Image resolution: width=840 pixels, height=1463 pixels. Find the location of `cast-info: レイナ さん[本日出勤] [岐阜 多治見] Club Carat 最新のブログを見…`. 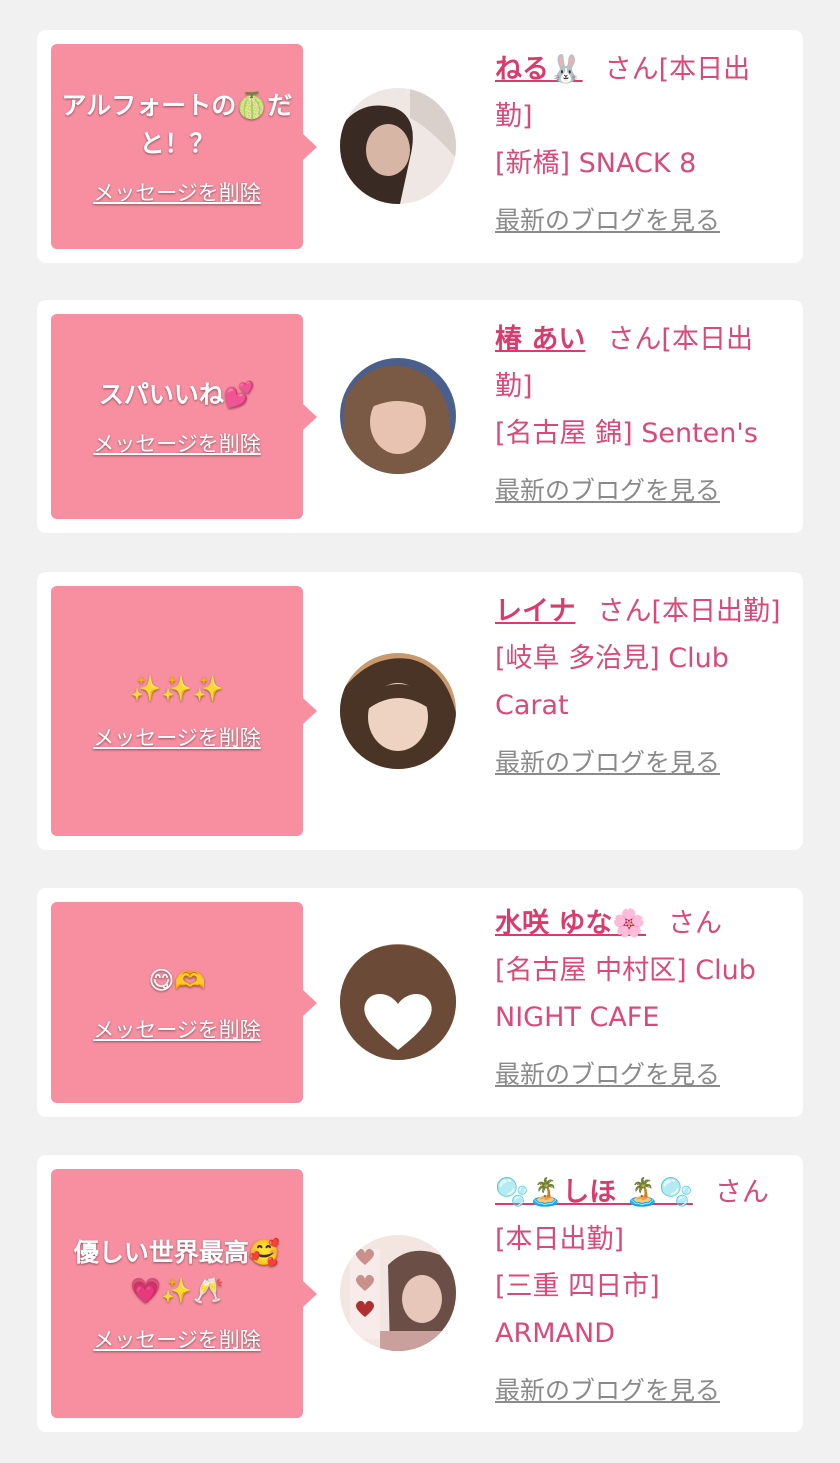

cast-info: レイナ さん[本日出勤] [岐阜 多治見] Club Carat 最新のブログを見… is located at coordinates (640, 687).